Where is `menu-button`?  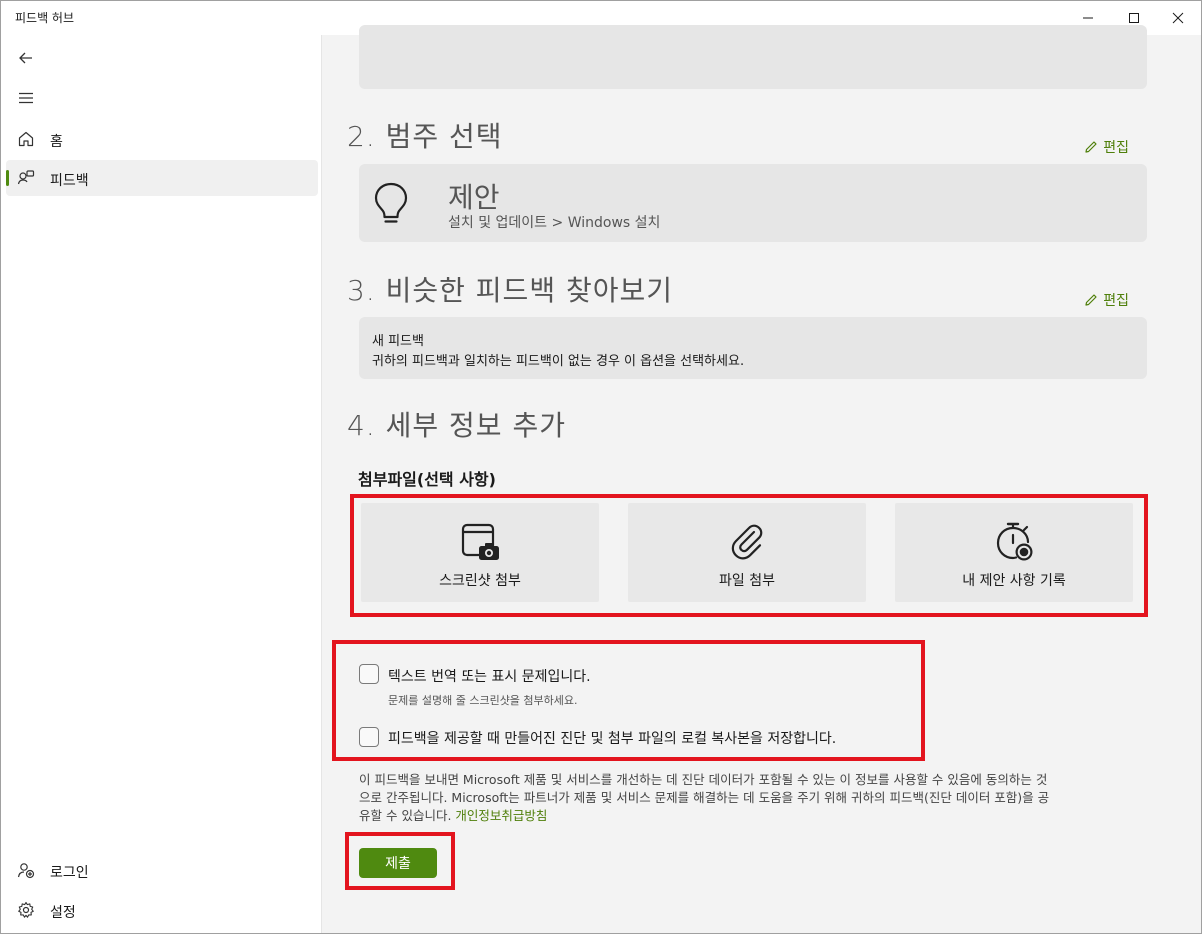
menu-button is located at coordinates (26, 98).